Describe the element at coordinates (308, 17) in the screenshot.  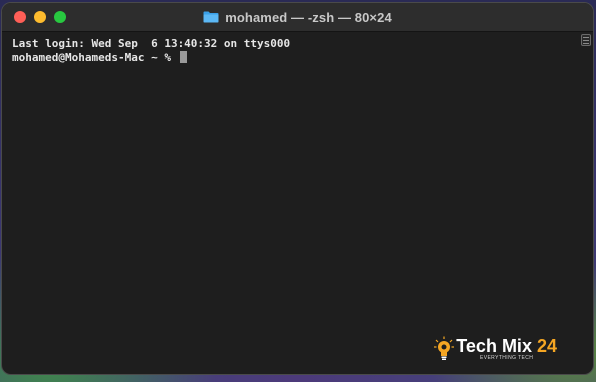
I see `window-title: mohamed — -zsh — 80×24` at that location.